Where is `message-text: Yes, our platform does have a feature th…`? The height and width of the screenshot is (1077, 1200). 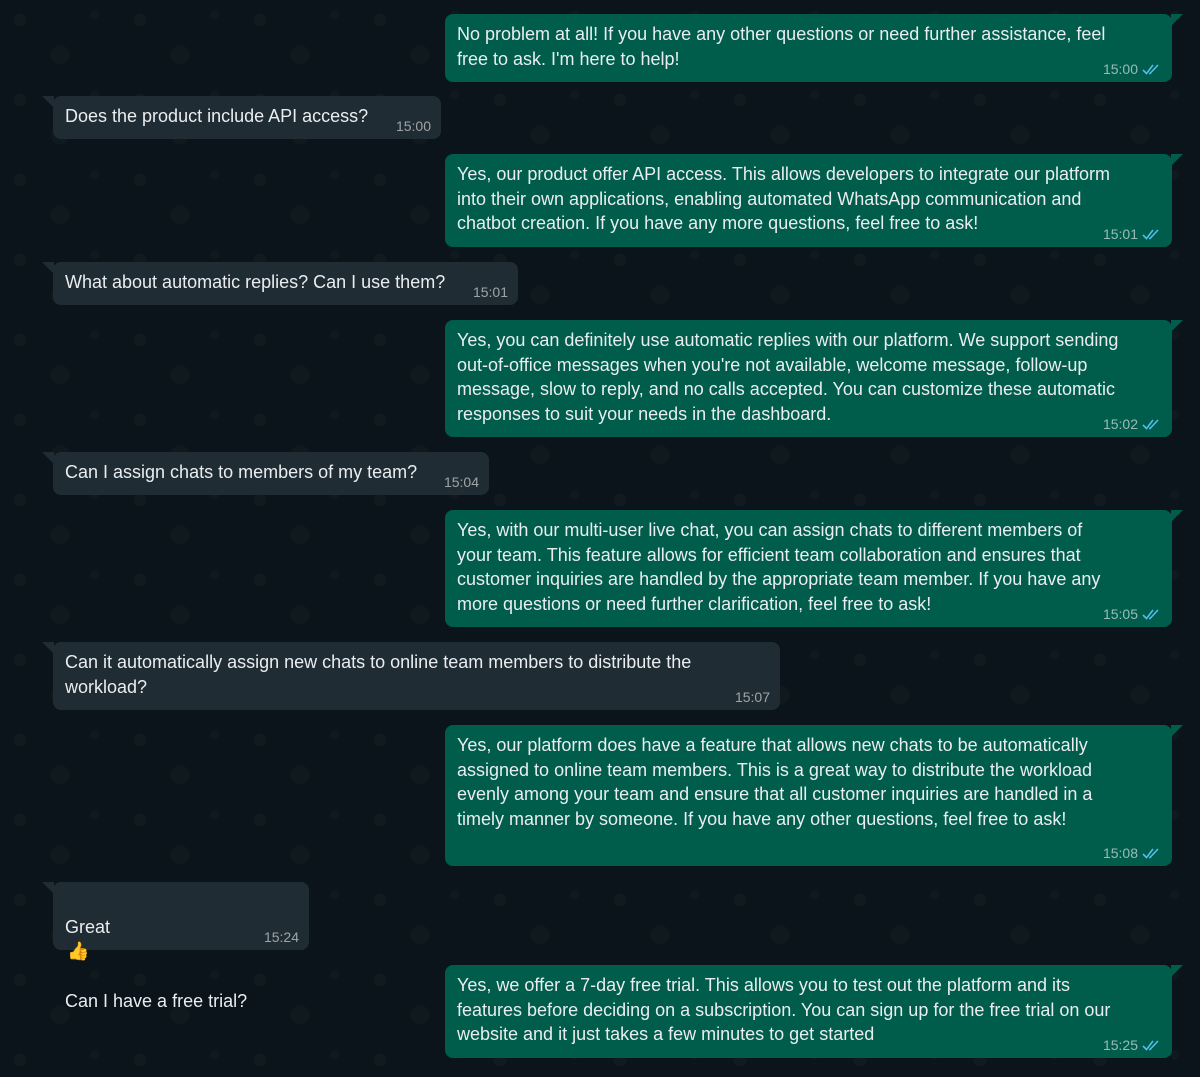 message-text: Yes, our platform does have a feature th… is located at coordinates (775, 782).